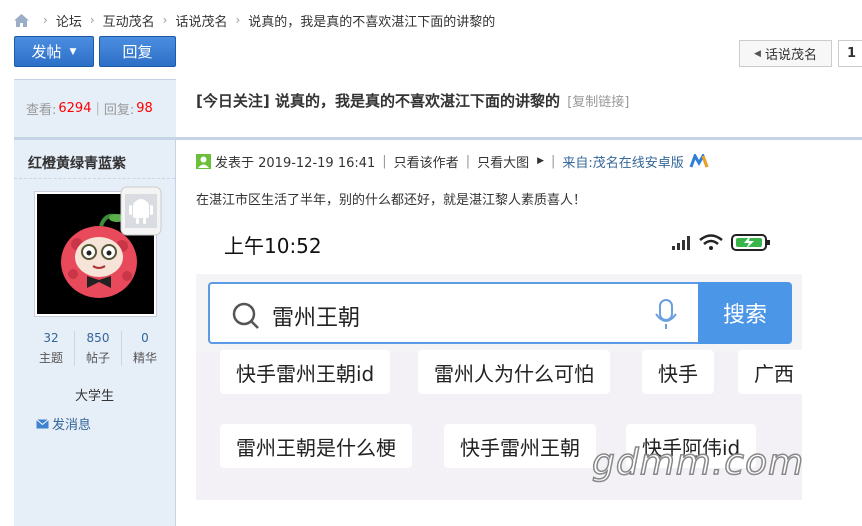 The image size is (862, 526). What do you see at coordinates (273, 246) in the screenshot?
I see `phone-time: 上午10:52` at bounding box center [273, 246].